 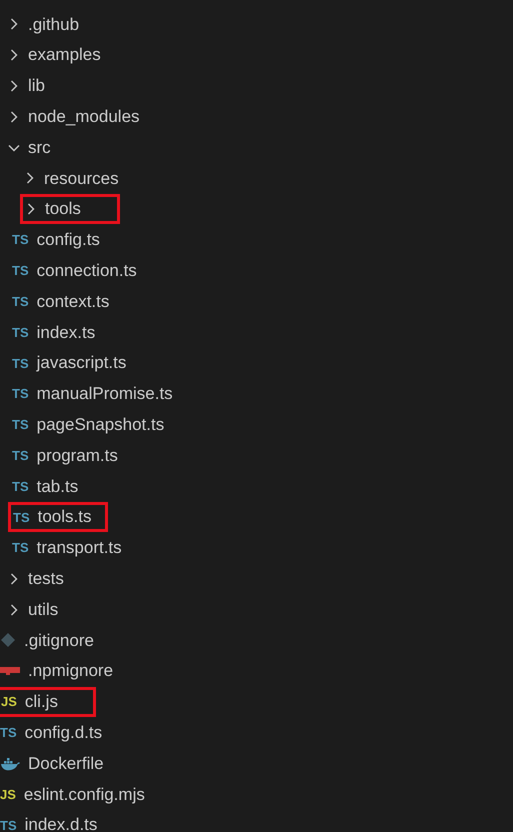 I want to click on file-name: manualPromise.ts, so click(x=104, y=394).